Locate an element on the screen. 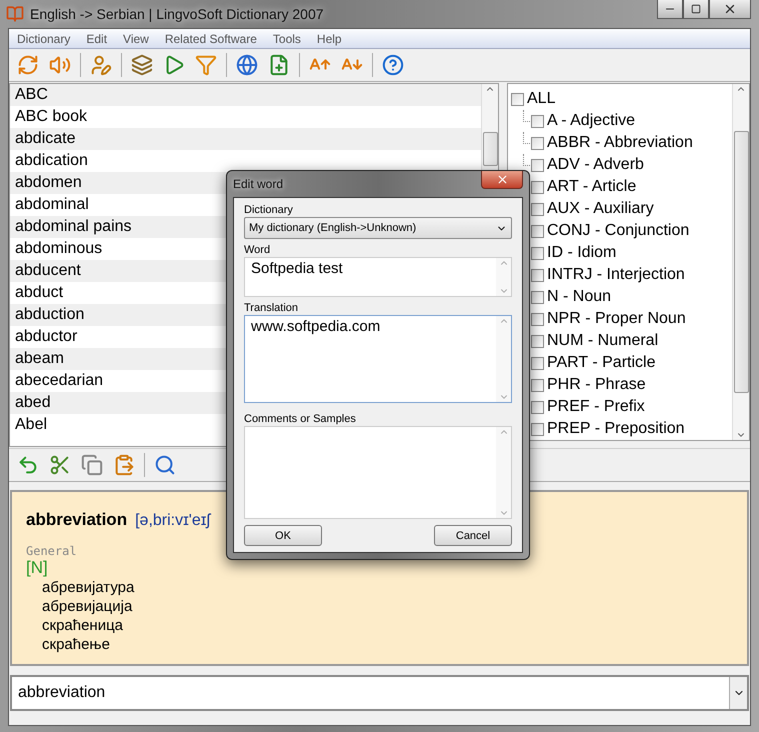 The image size is (759, 732). dialog-title: Edit word is located at coordinates (258, 184).